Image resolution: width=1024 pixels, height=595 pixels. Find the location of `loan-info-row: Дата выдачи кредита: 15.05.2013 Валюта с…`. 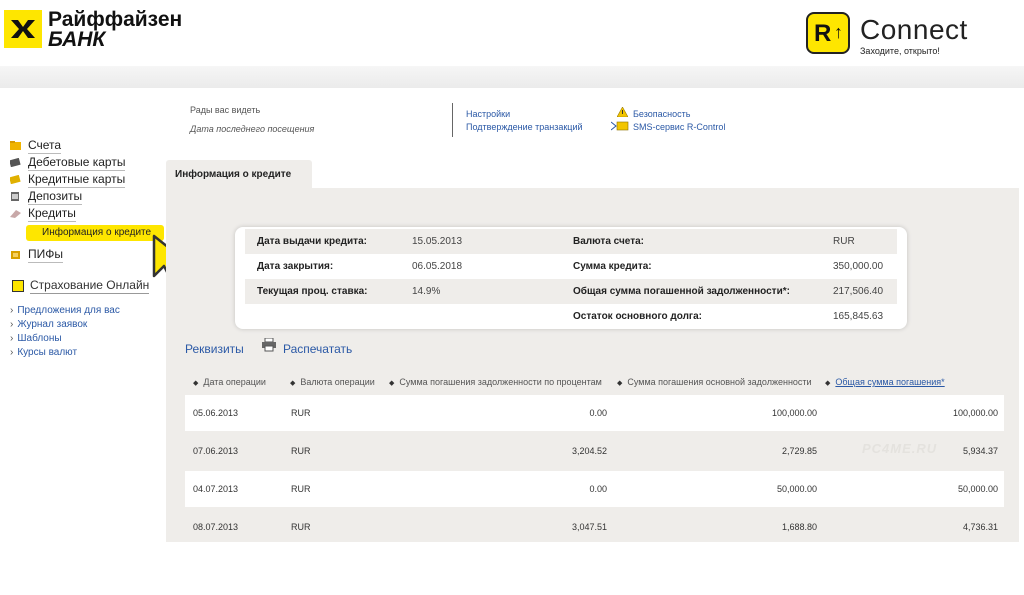

loan-info-row: Дата выдачи кредита: 15.05.2013 Валюта с… is located at coordinates (571, 241).